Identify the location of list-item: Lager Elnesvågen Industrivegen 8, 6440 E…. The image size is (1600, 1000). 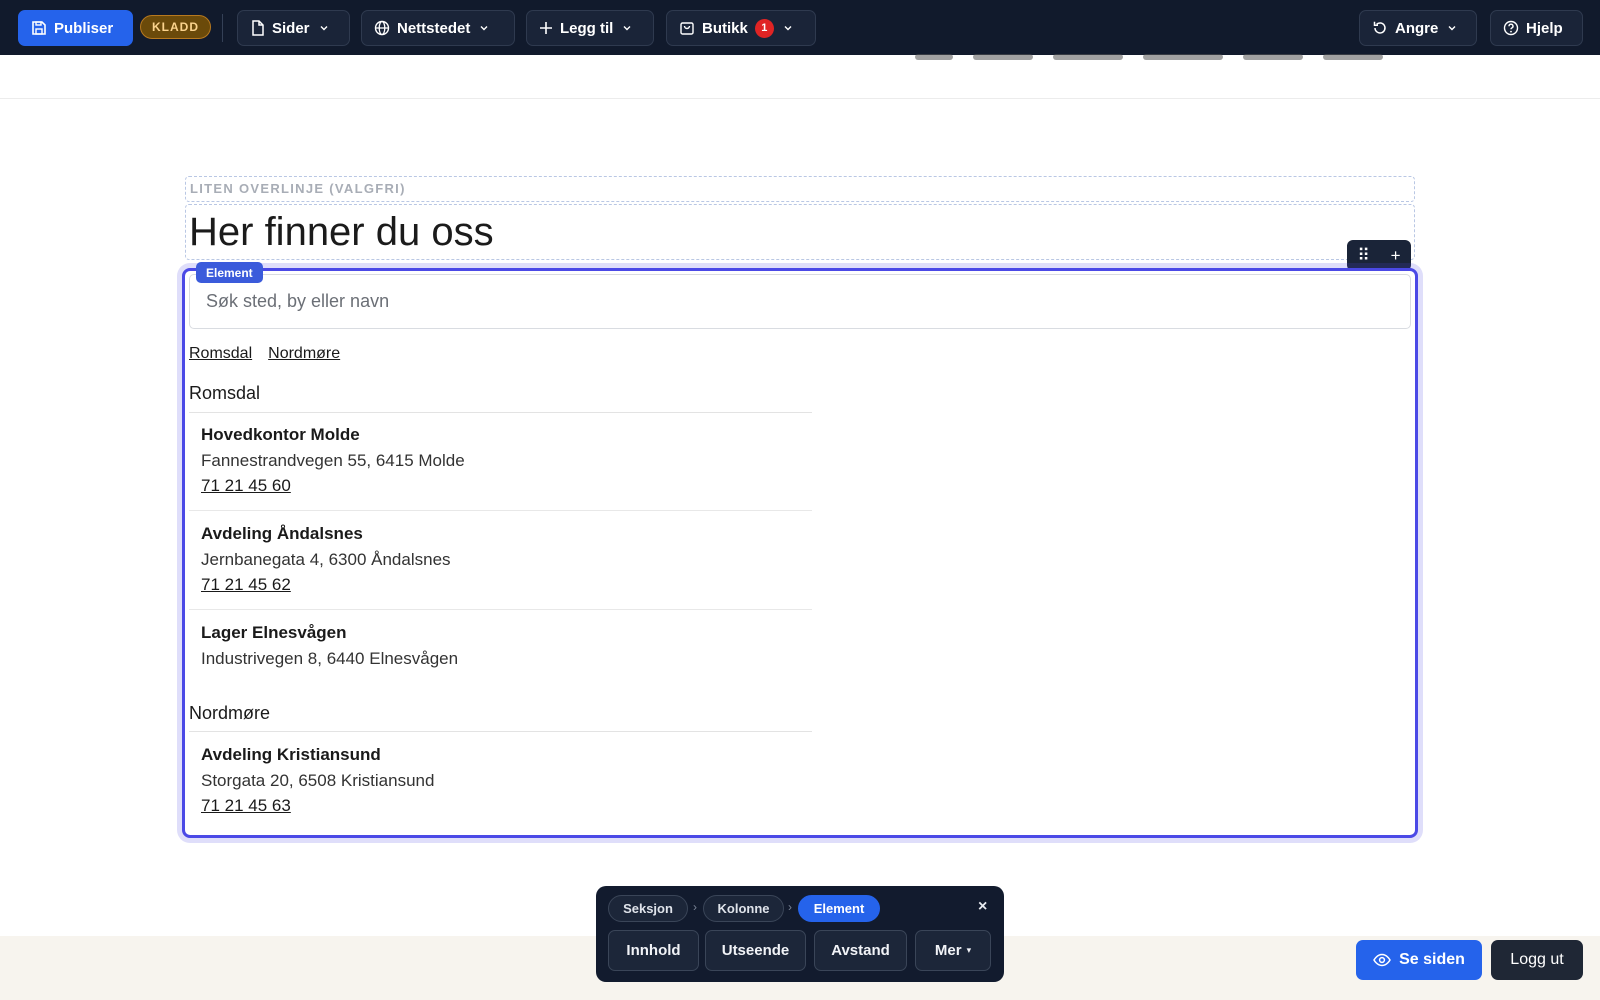
(500, 646).